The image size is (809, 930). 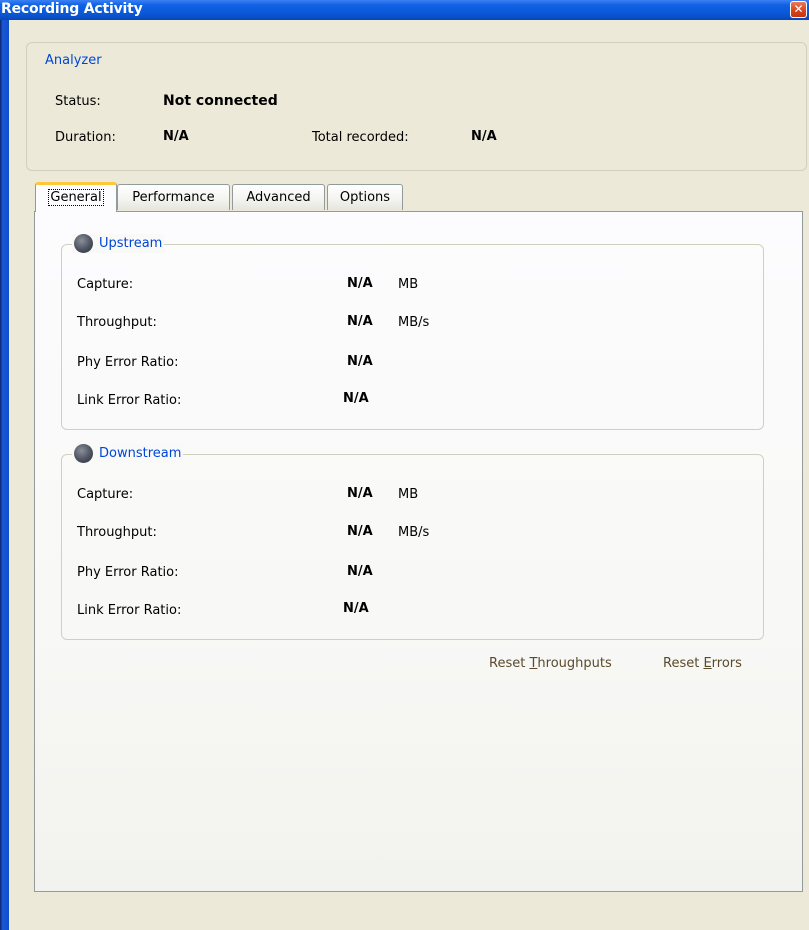 I want to click on upstream-capture-unit: MB, so click(x=408, y=284).